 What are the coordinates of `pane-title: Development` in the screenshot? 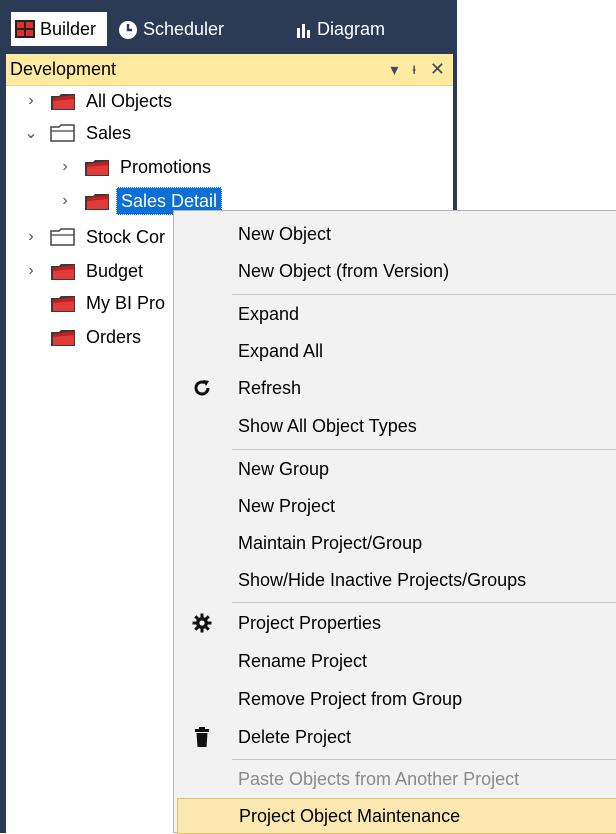 It's located at (63, 69).